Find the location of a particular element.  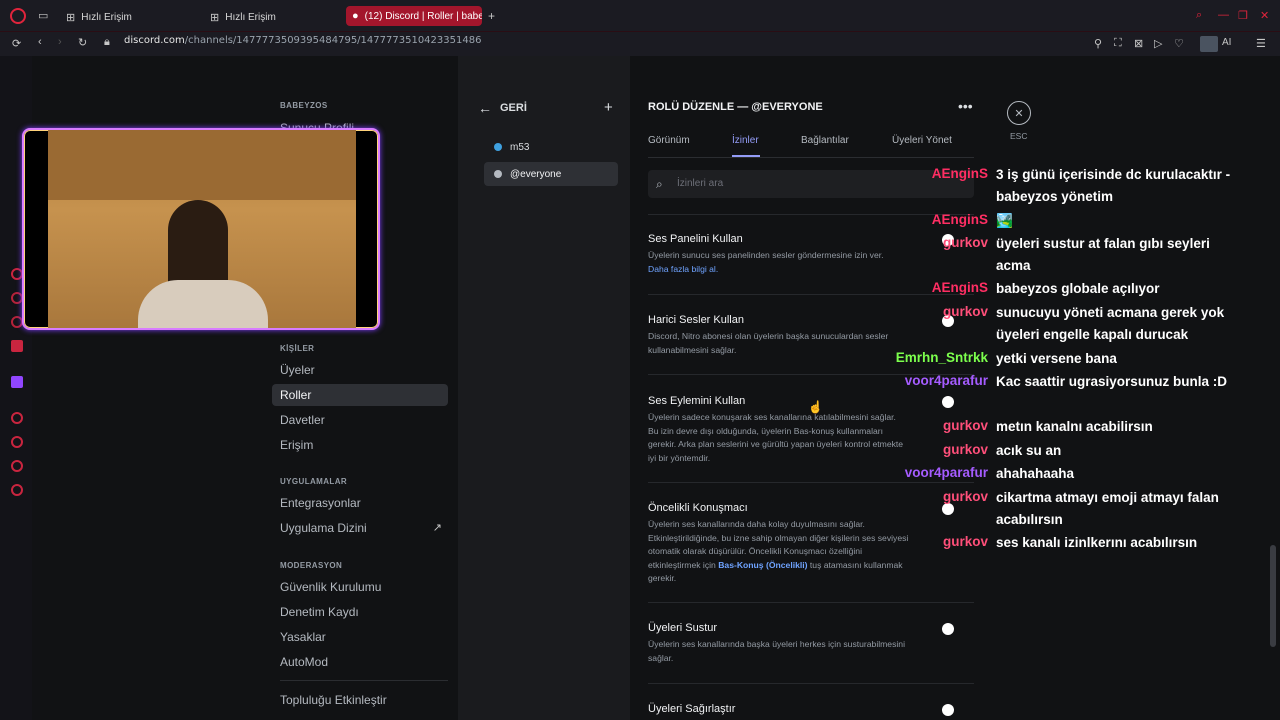

maximize-icon: ❐ is located at coordinates (1243, 15).